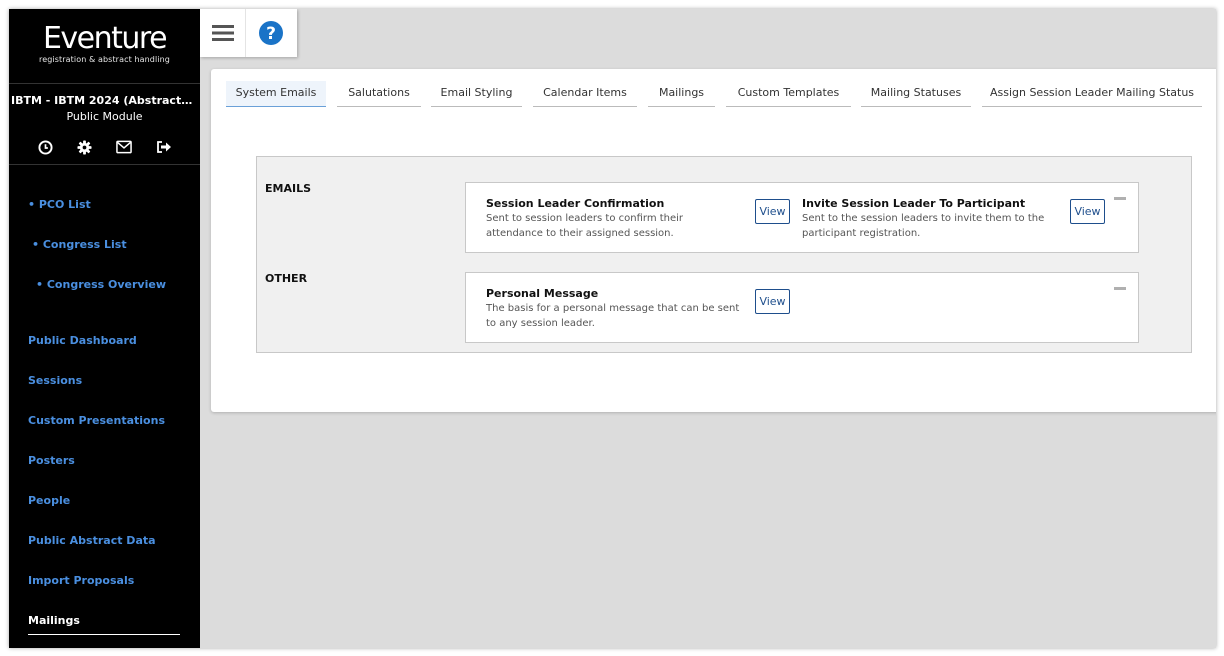 Image resolution: width=1224 pixels, height=656 pixels. What do you see at coordinates (681, 94) in the screenshot?
I see `tab-mailings: Mailings` at bounding box center [681, 94].